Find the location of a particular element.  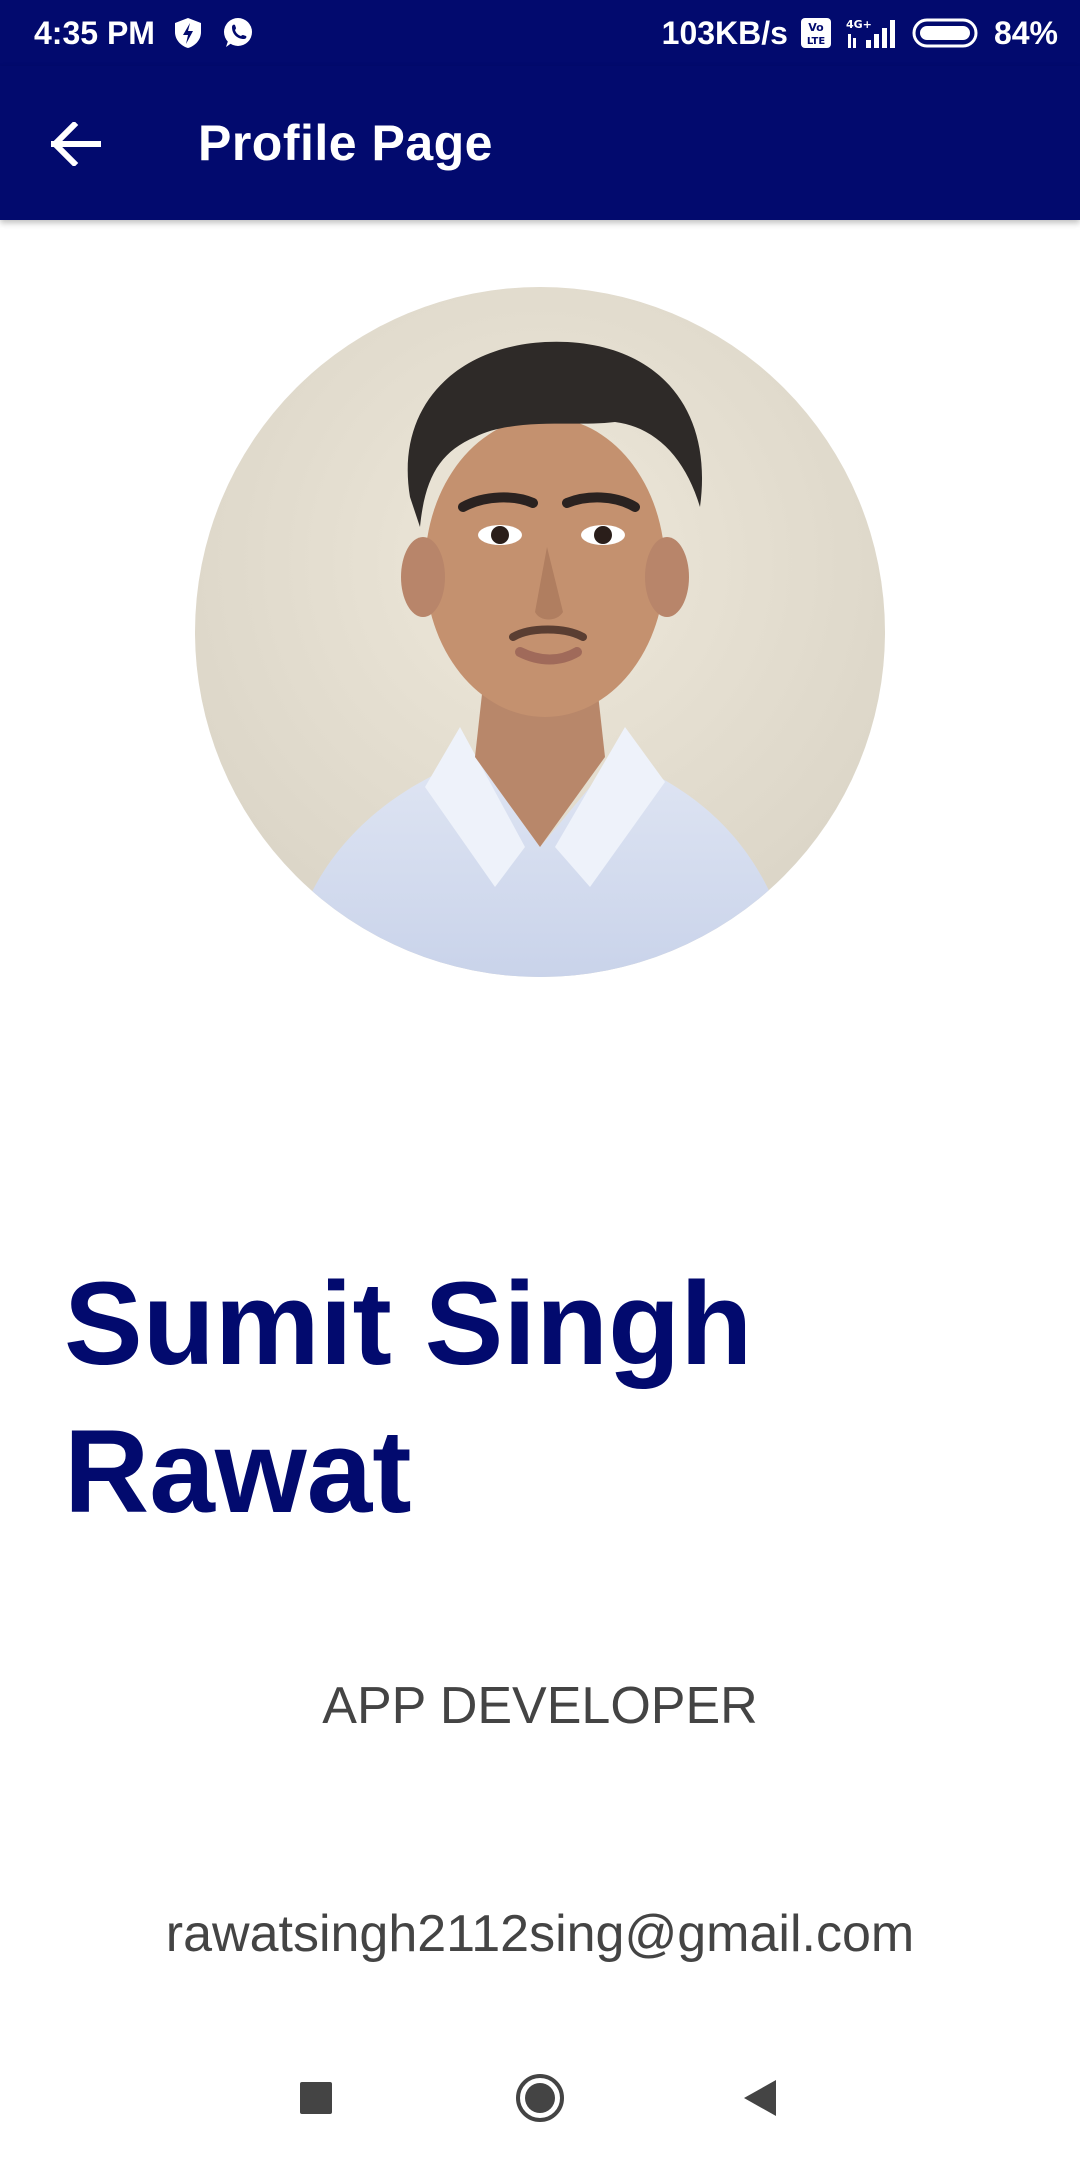

whatsapp-icon is located at coordinates (238, 33).